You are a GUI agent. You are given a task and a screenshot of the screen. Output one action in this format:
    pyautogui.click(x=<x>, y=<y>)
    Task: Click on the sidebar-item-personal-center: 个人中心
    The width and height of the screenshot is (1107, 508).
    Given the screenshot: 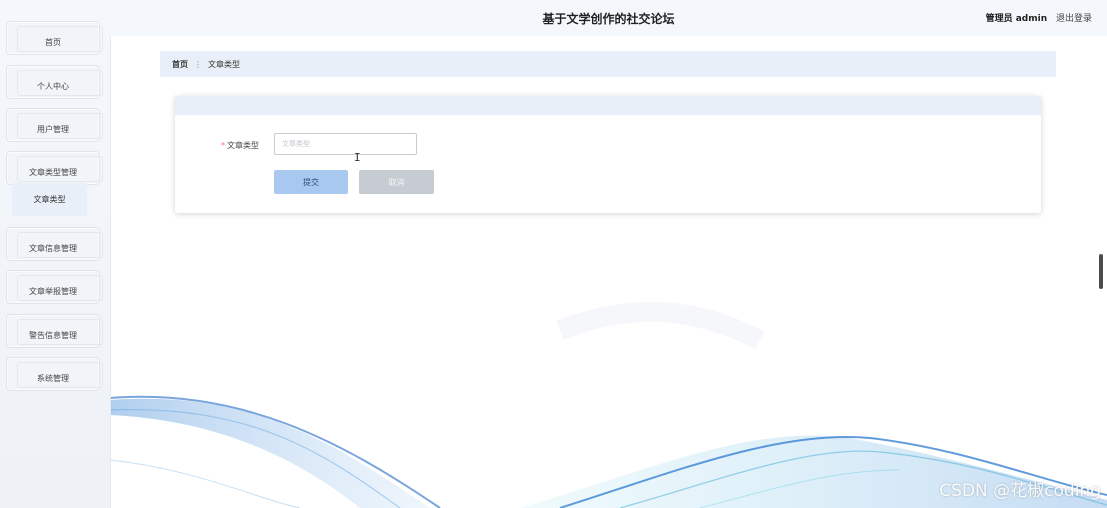 What is the action you would take?
    pyautogui.click(x=54, y=82)
    